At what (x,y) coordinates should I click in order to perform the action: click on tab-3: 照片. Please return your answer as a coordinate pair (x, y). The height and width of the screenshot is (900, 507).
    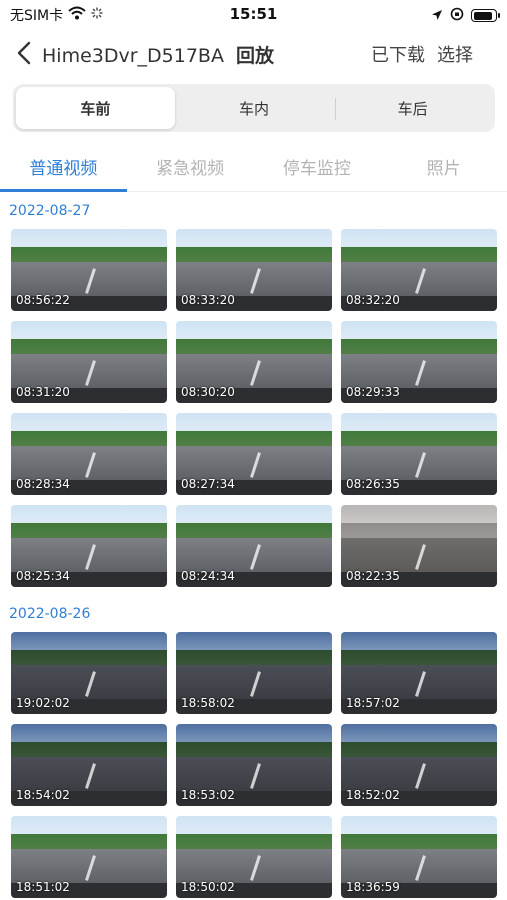
    Looking at the image, I should click on (443, 168).